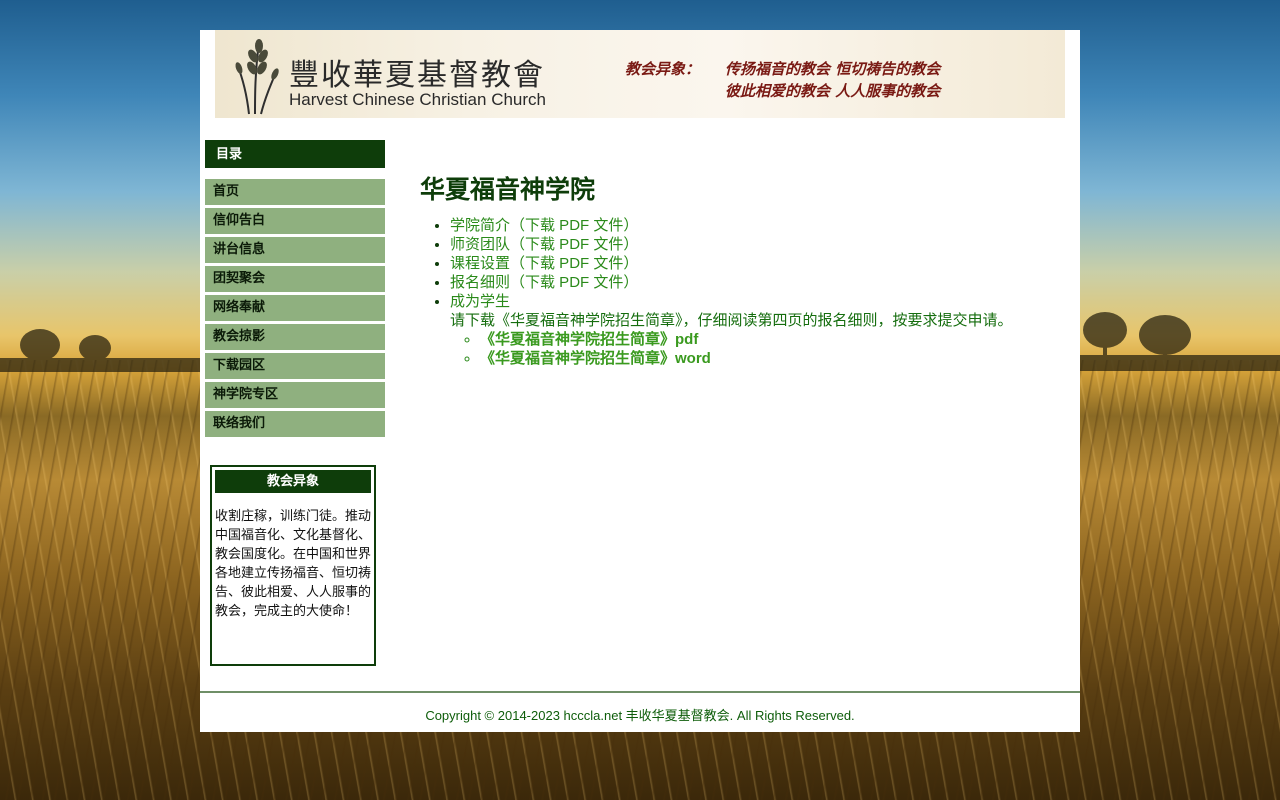 The image size is (1280, 800). Describe the element at coordinates (589, 339) in the screenshot. I see `brochure-pdf-link: 《华夏福音神学院招生简章》pdf` at that location.